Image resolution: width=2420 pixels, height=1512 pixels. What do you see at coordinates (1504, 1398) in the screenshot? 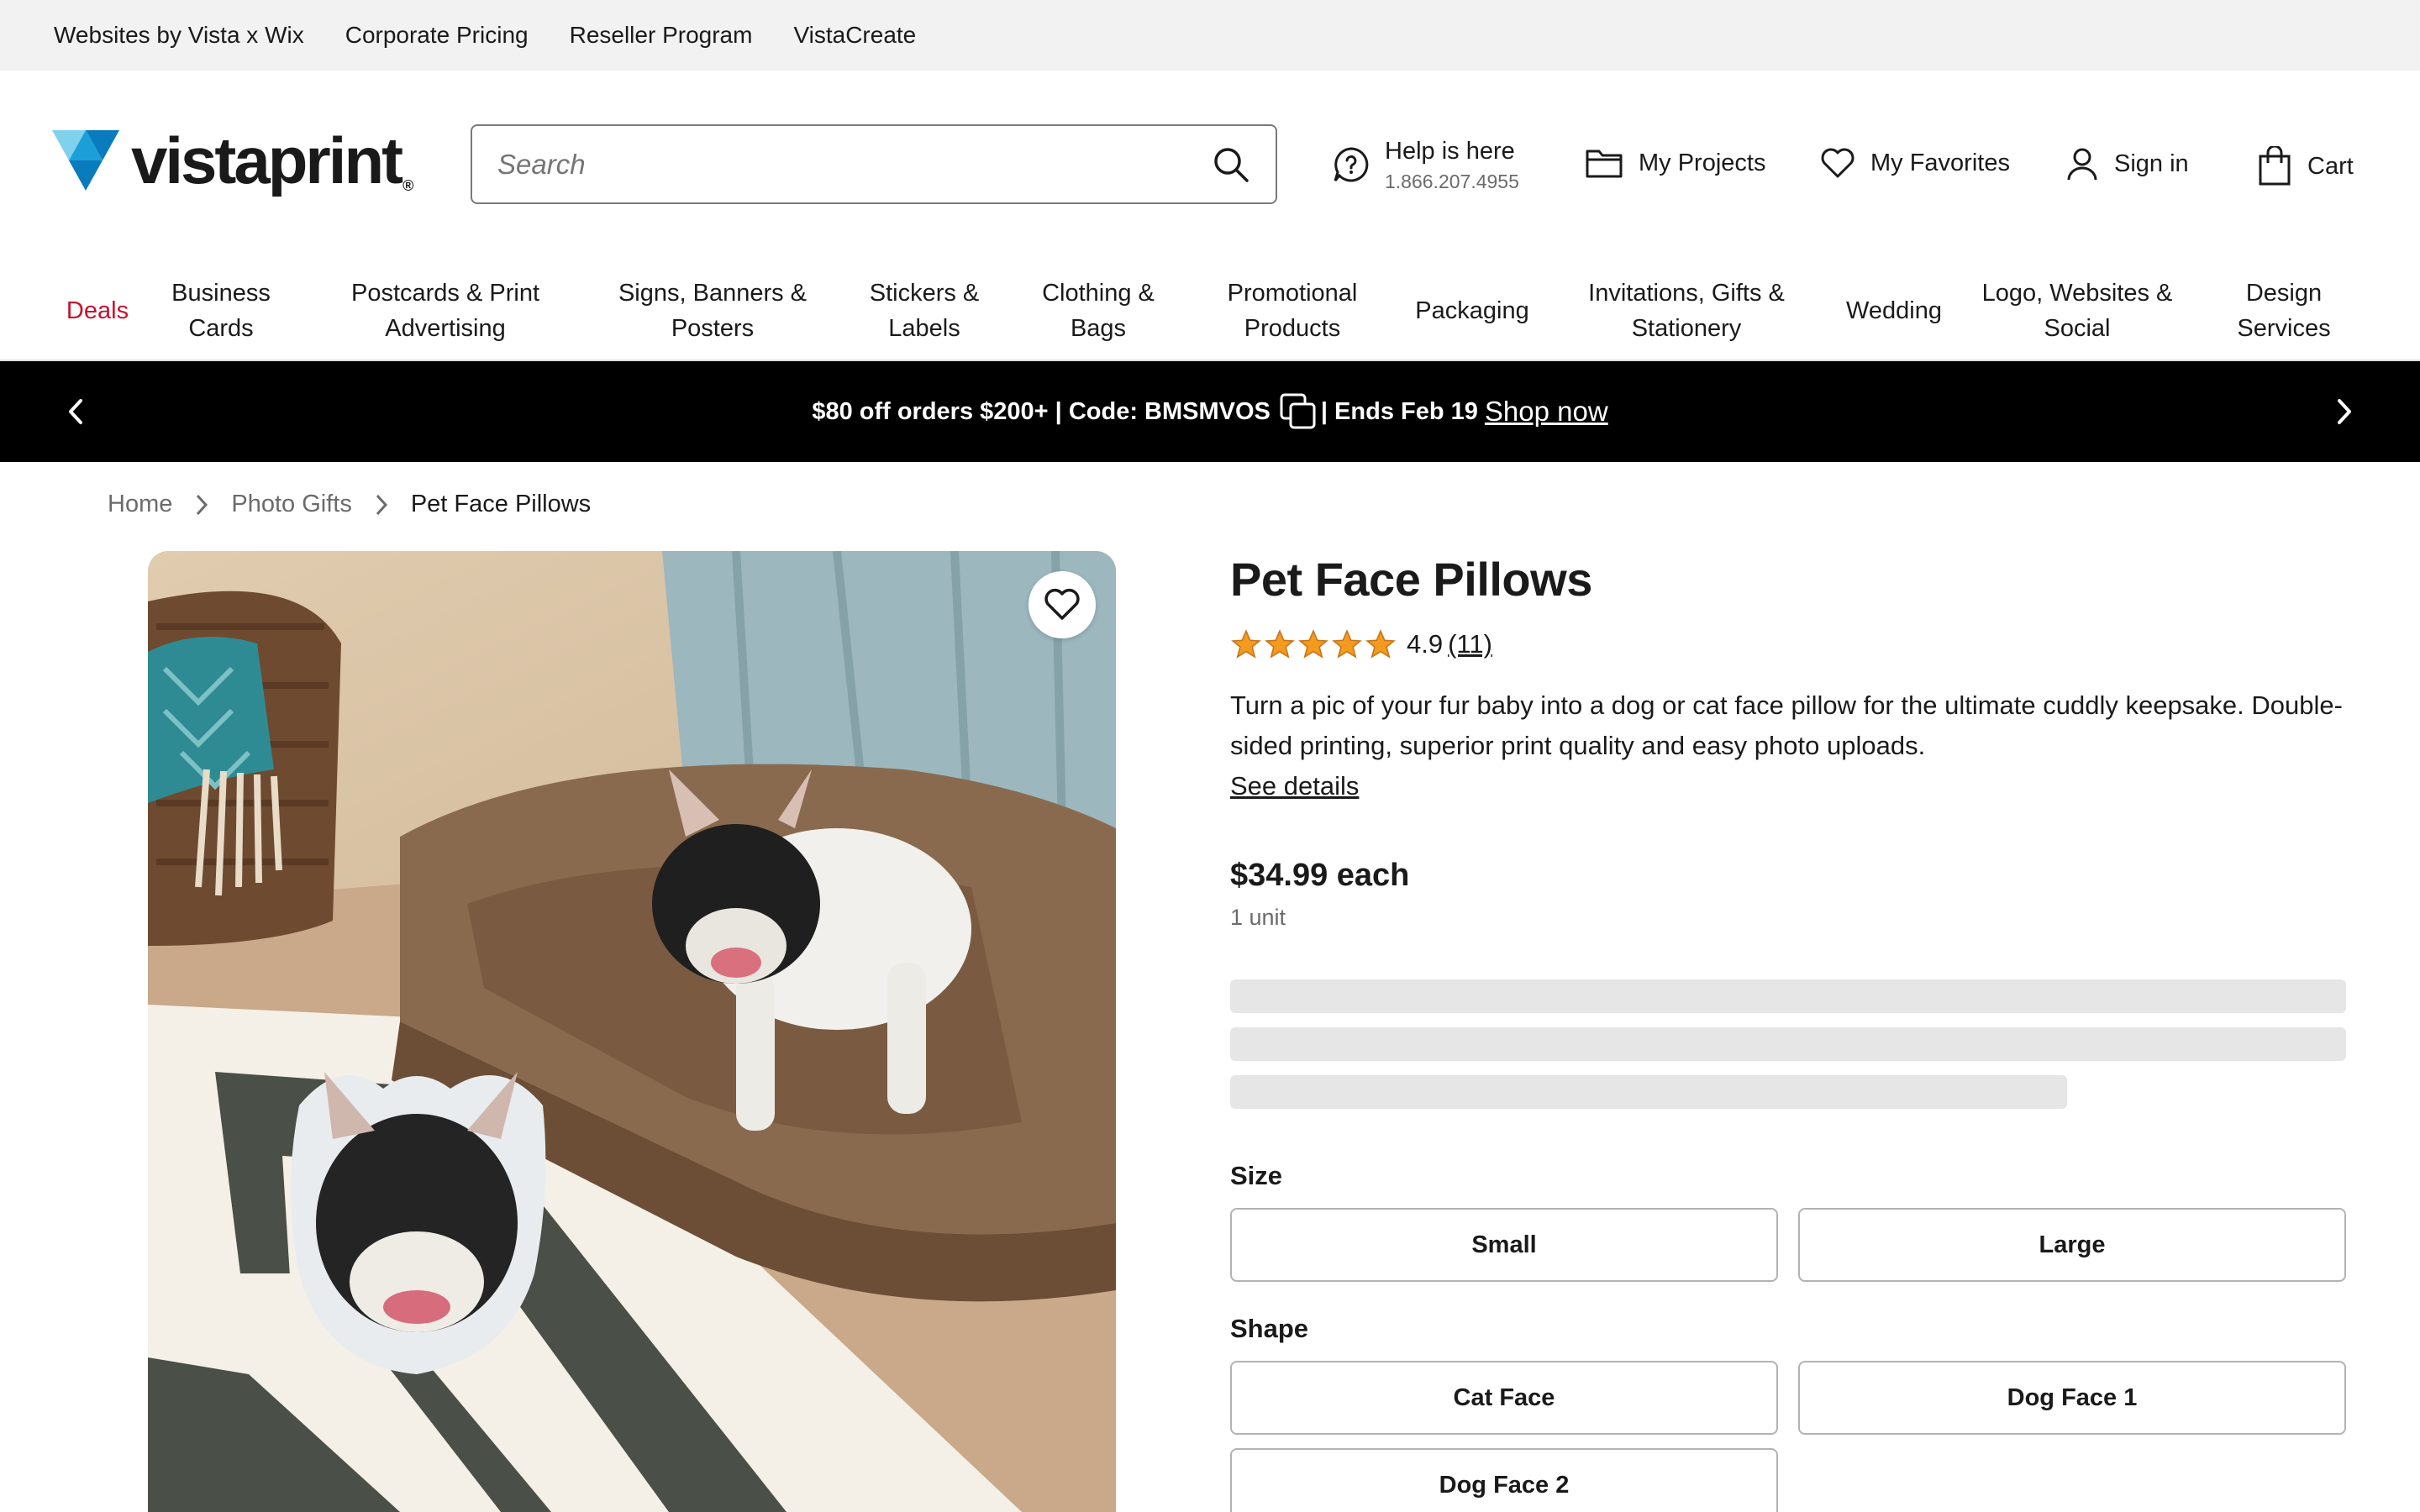
I see `shape-option-cat-face: Cat Face` at bounding box center [1504, 1398].